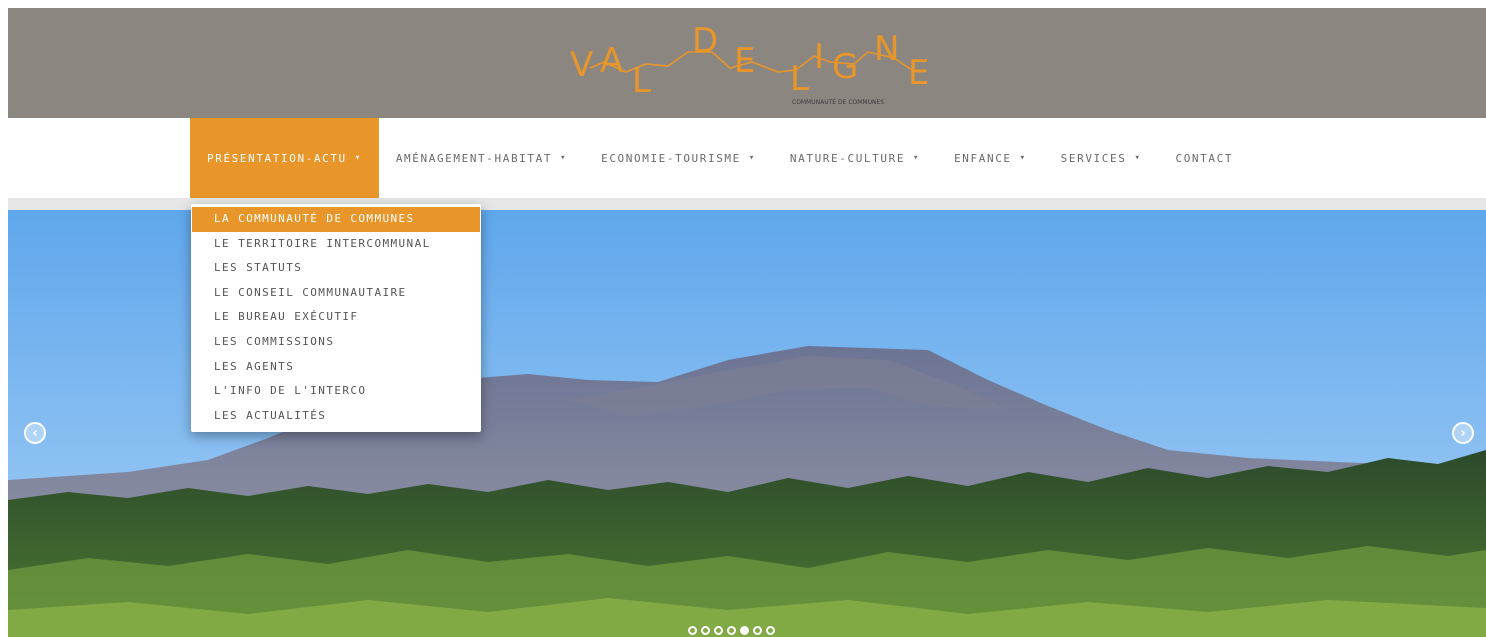 Image resolution: width=1486 pixels, height=637 pixels. What do you see at coordinates (277, 158) in the screenshot?
I see `nav-item-label: PRÉSENTATION-ACTU` at bounding box center [277, 158].